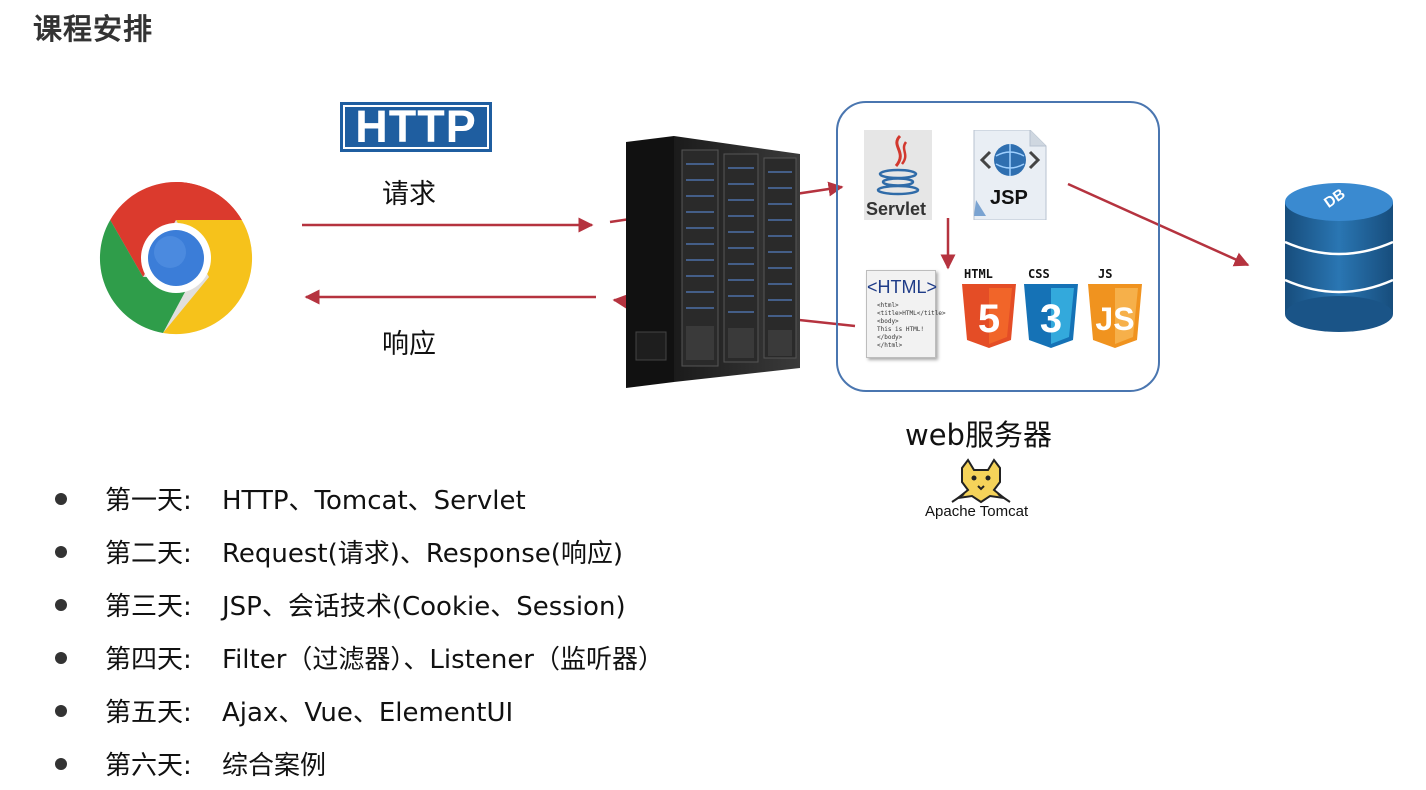 The image size is (1426, 790). What do you see at coordinates (148, 660) in the screenshot?
I see `schedule-day: 第四天:` at bounding box center [148, 660].